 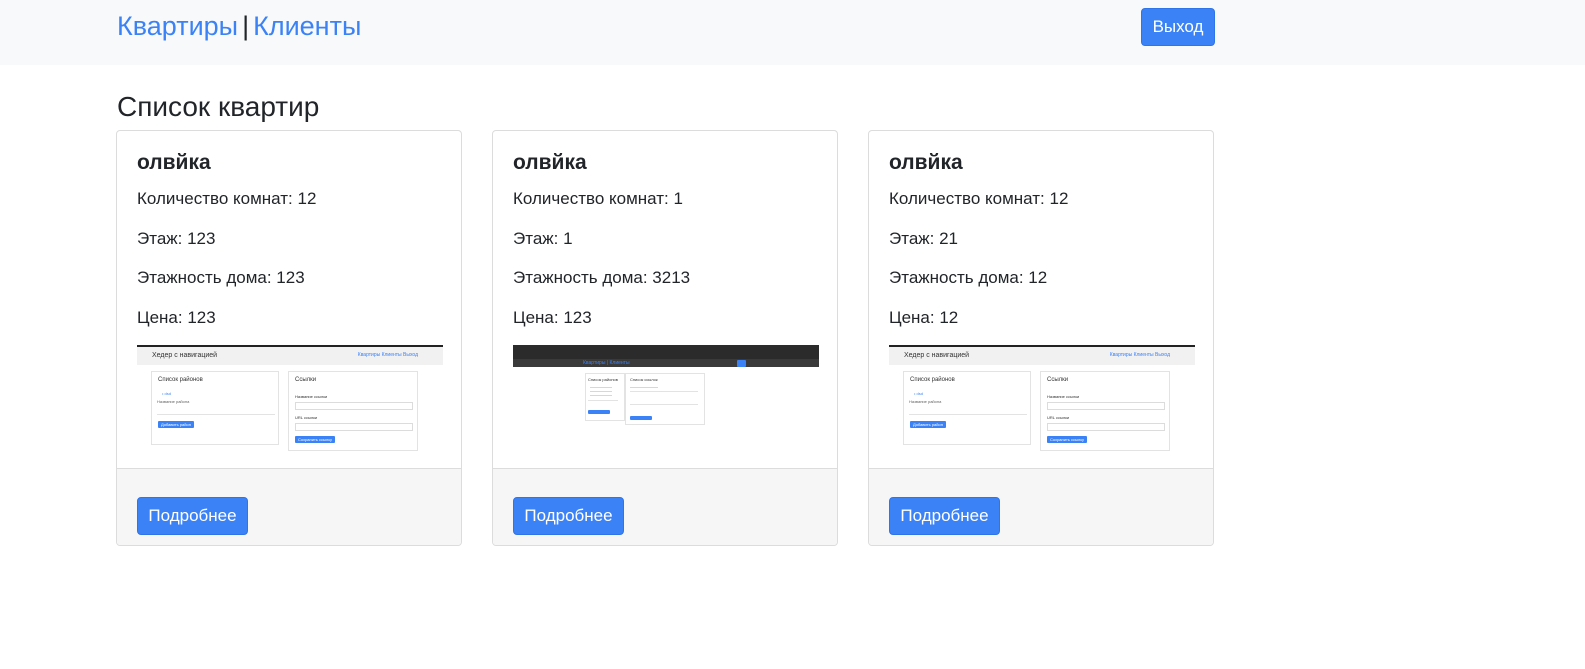 What do you see at coordinates (644, 379) in the screenshot?
I see `thumb-links-list-title: Список ссылок` at bounding box center [644, 379].